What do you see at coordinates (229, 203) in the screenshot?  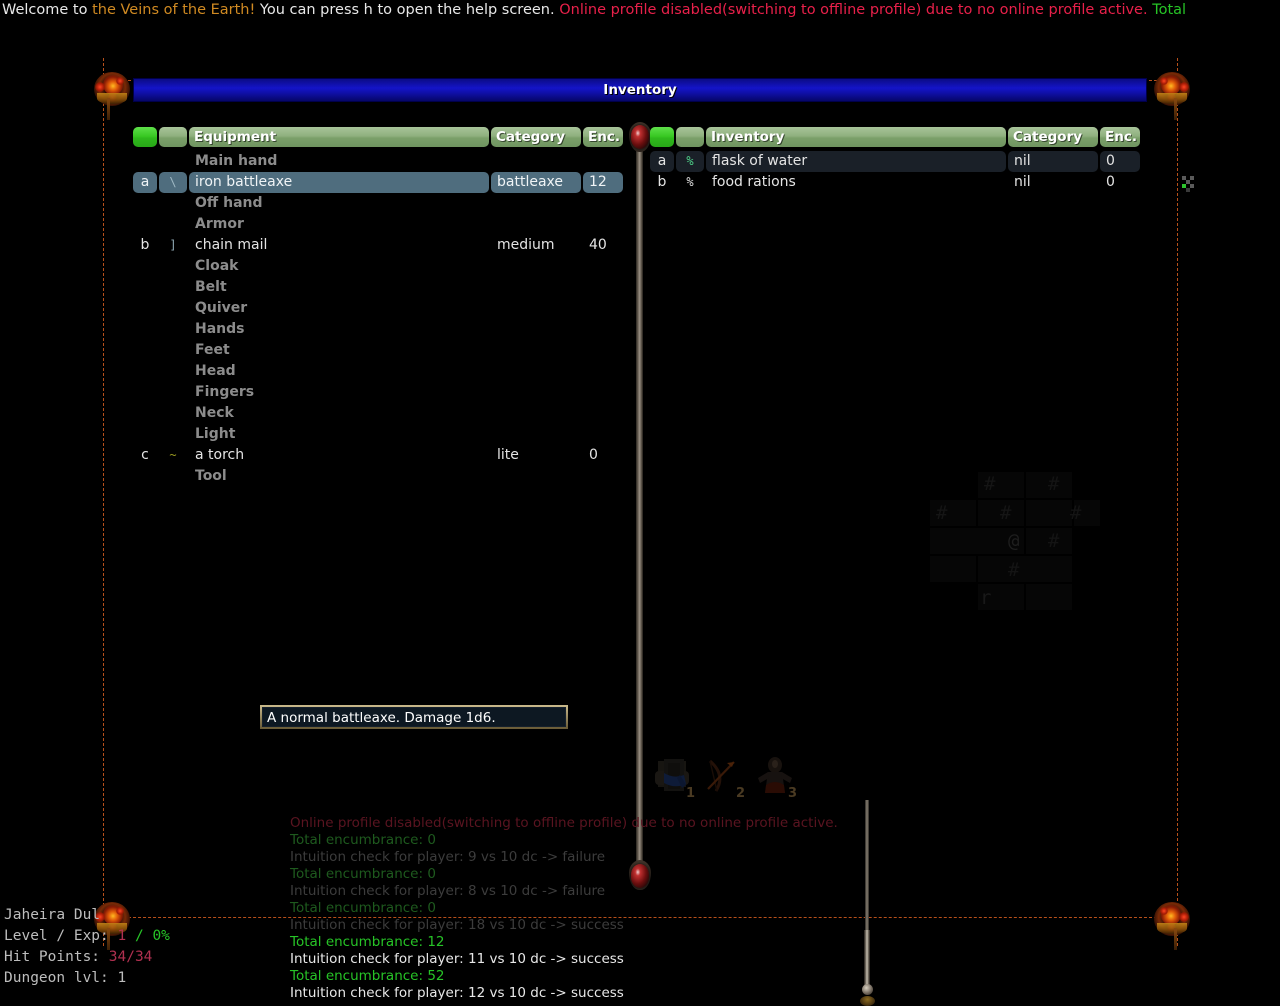 I see `equipment-slot-label: Off hand` at bounding box center [229, 203].